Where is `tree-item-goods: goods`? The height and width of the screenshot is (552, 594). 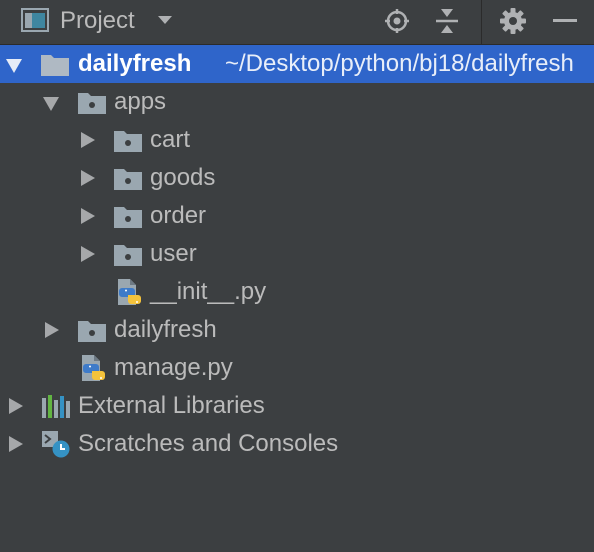 tree-item-goods: goods is located at coordinates (297, 178).